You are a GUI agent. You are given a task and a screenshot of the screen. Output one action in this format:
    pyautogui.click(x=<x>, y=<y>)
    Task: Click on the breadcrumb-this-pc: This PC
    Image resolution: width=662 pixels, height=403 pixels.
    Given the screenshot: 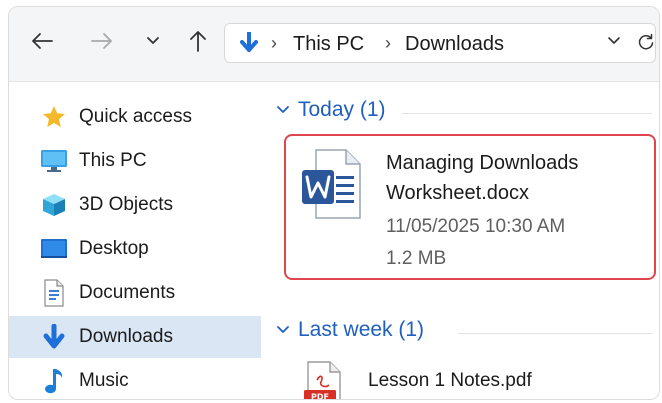 What is the action you would take?
    pyautogui.click(x=328, y=44)
    